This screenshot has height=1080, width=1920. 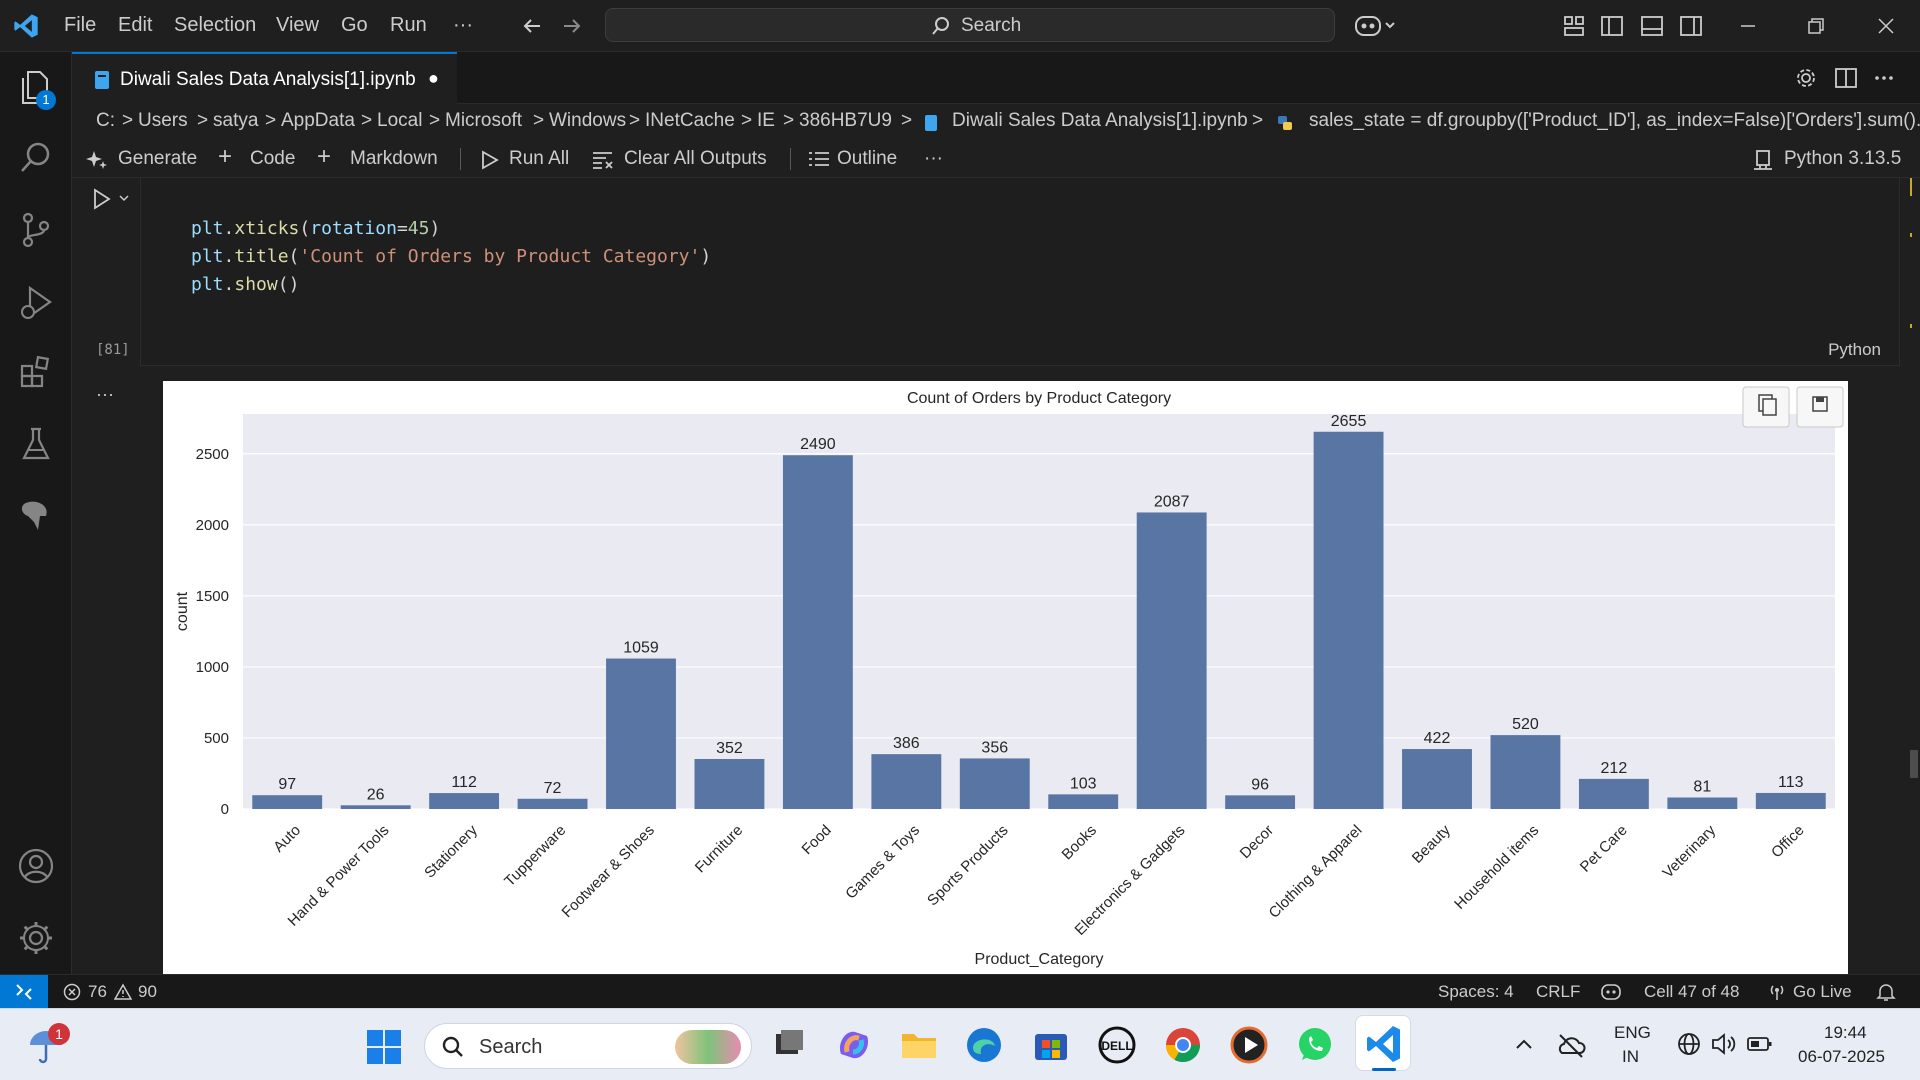 What do you see at coordinates (1691, 992) in the screenshot?
I see `cell-position-status: Cell 47 of 48` at bounding box center [1691, 992].